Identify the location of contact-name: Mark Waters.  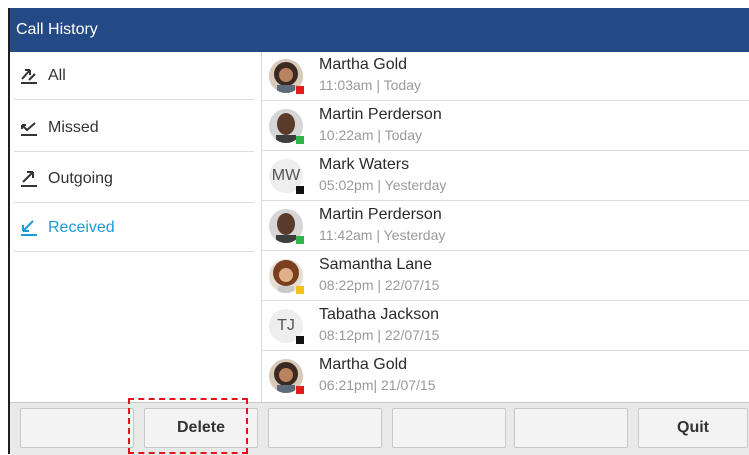
(364, 164).